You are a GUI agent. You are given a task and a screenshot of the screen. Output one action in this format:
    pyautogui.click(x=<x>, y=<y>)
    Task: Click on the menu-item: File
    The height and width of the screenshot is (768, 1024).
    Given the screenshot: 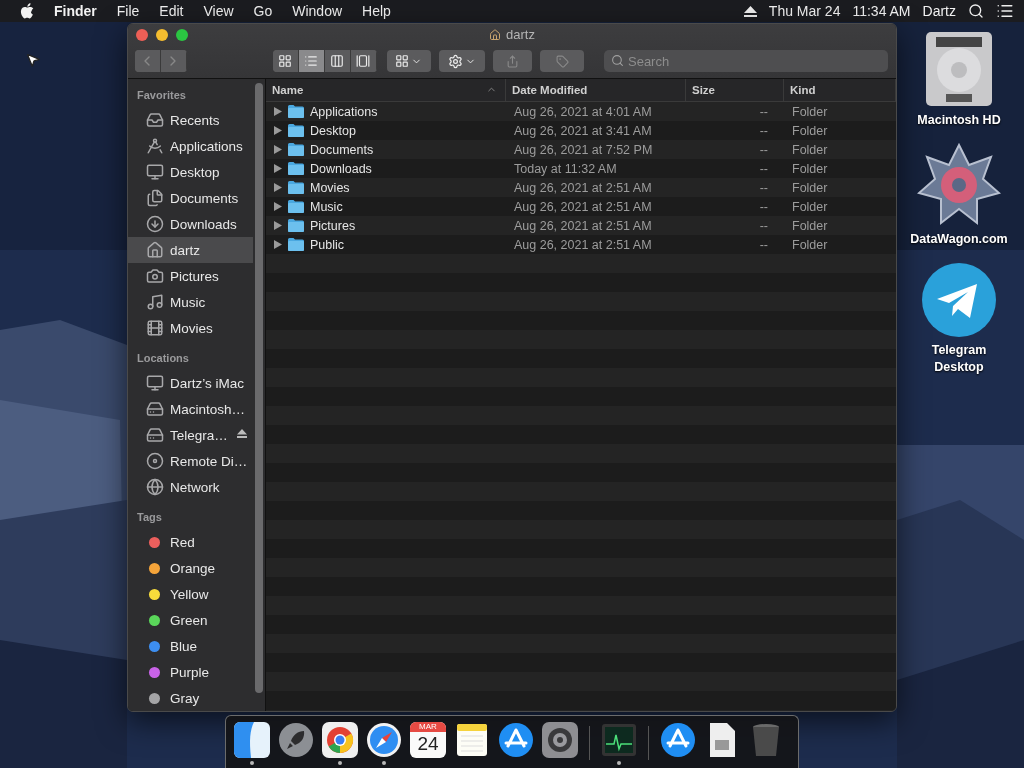 What is the action you would take?
    pyautogui.click(x=128, y=11)
    